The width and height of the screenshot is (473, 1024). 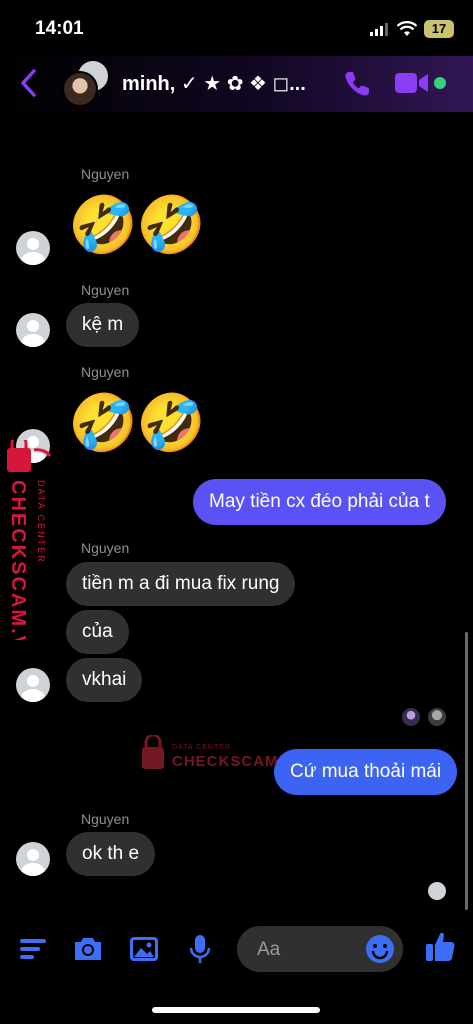 I want to click on message-bubble-out: May tiền cx đéo phải của t, so click(x=319, y=502).